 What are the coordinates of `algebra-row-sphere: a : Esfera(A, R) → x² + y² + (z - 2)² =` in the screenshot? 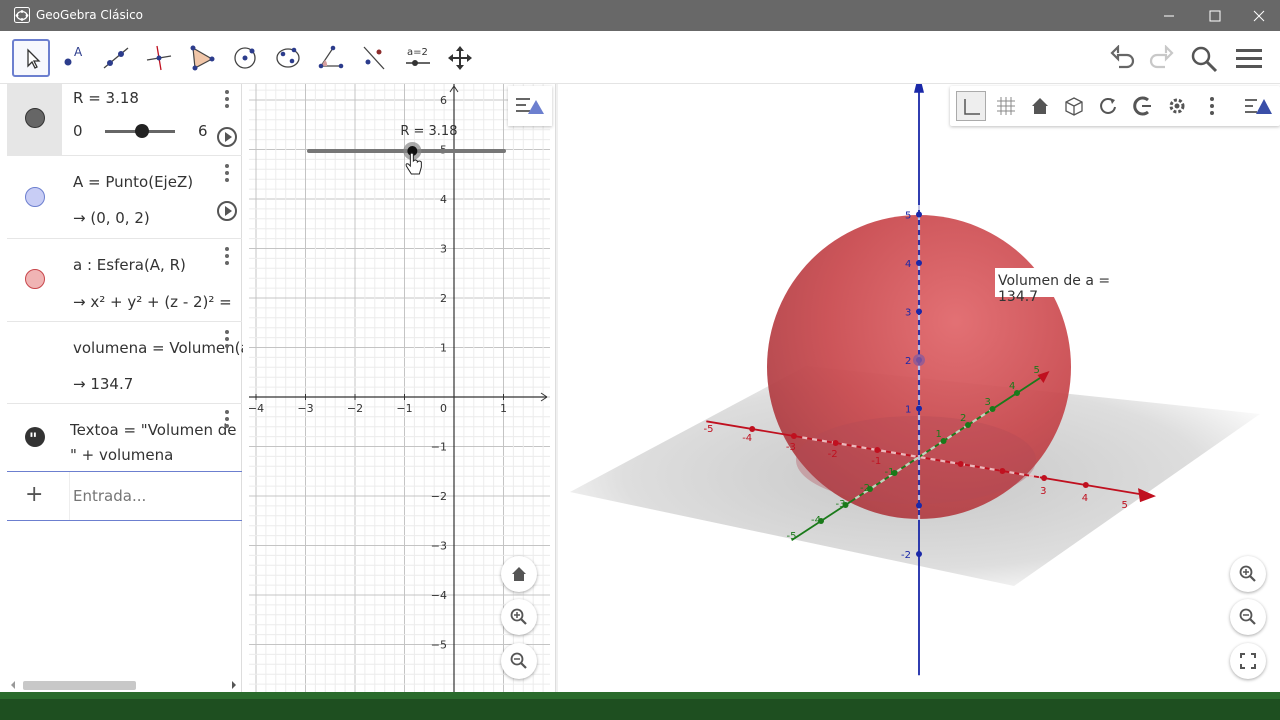 It's located at (124, 280).